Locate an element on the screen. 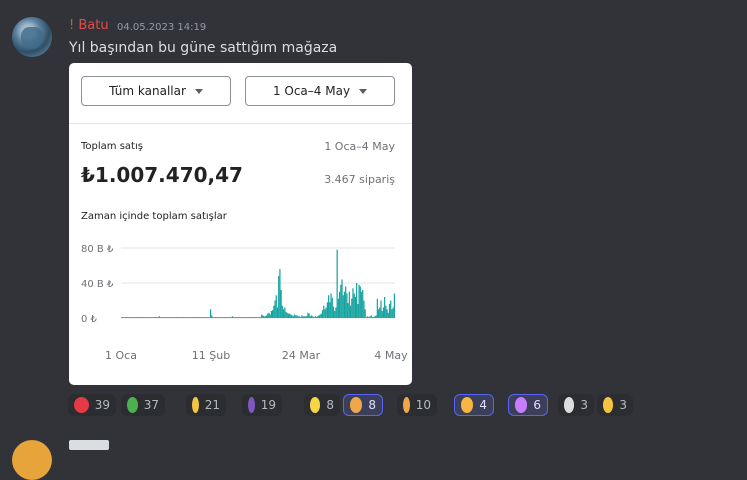 The width and height of the screenshot is (747, 480). chart-title: Zaman içinde toplam satışlar is located at coordinates (154, 216).